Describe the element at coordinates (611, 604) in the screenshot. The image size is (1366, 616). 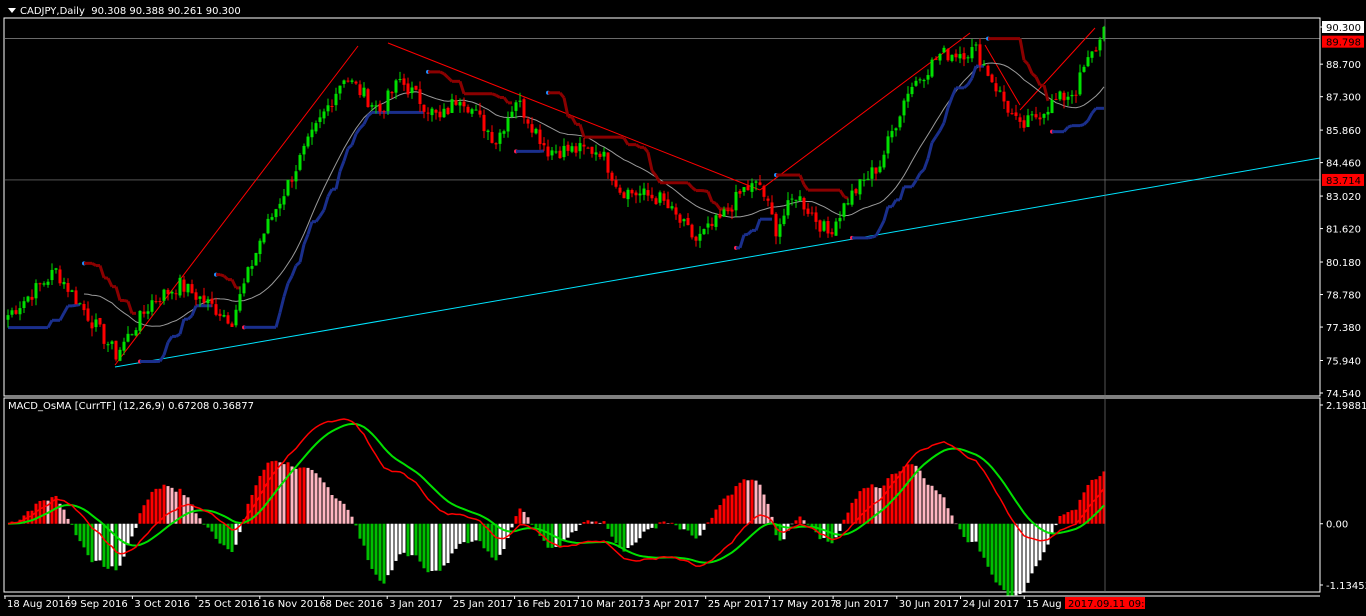
I see `date-tick-label: 10 Mar 2017` at that location.